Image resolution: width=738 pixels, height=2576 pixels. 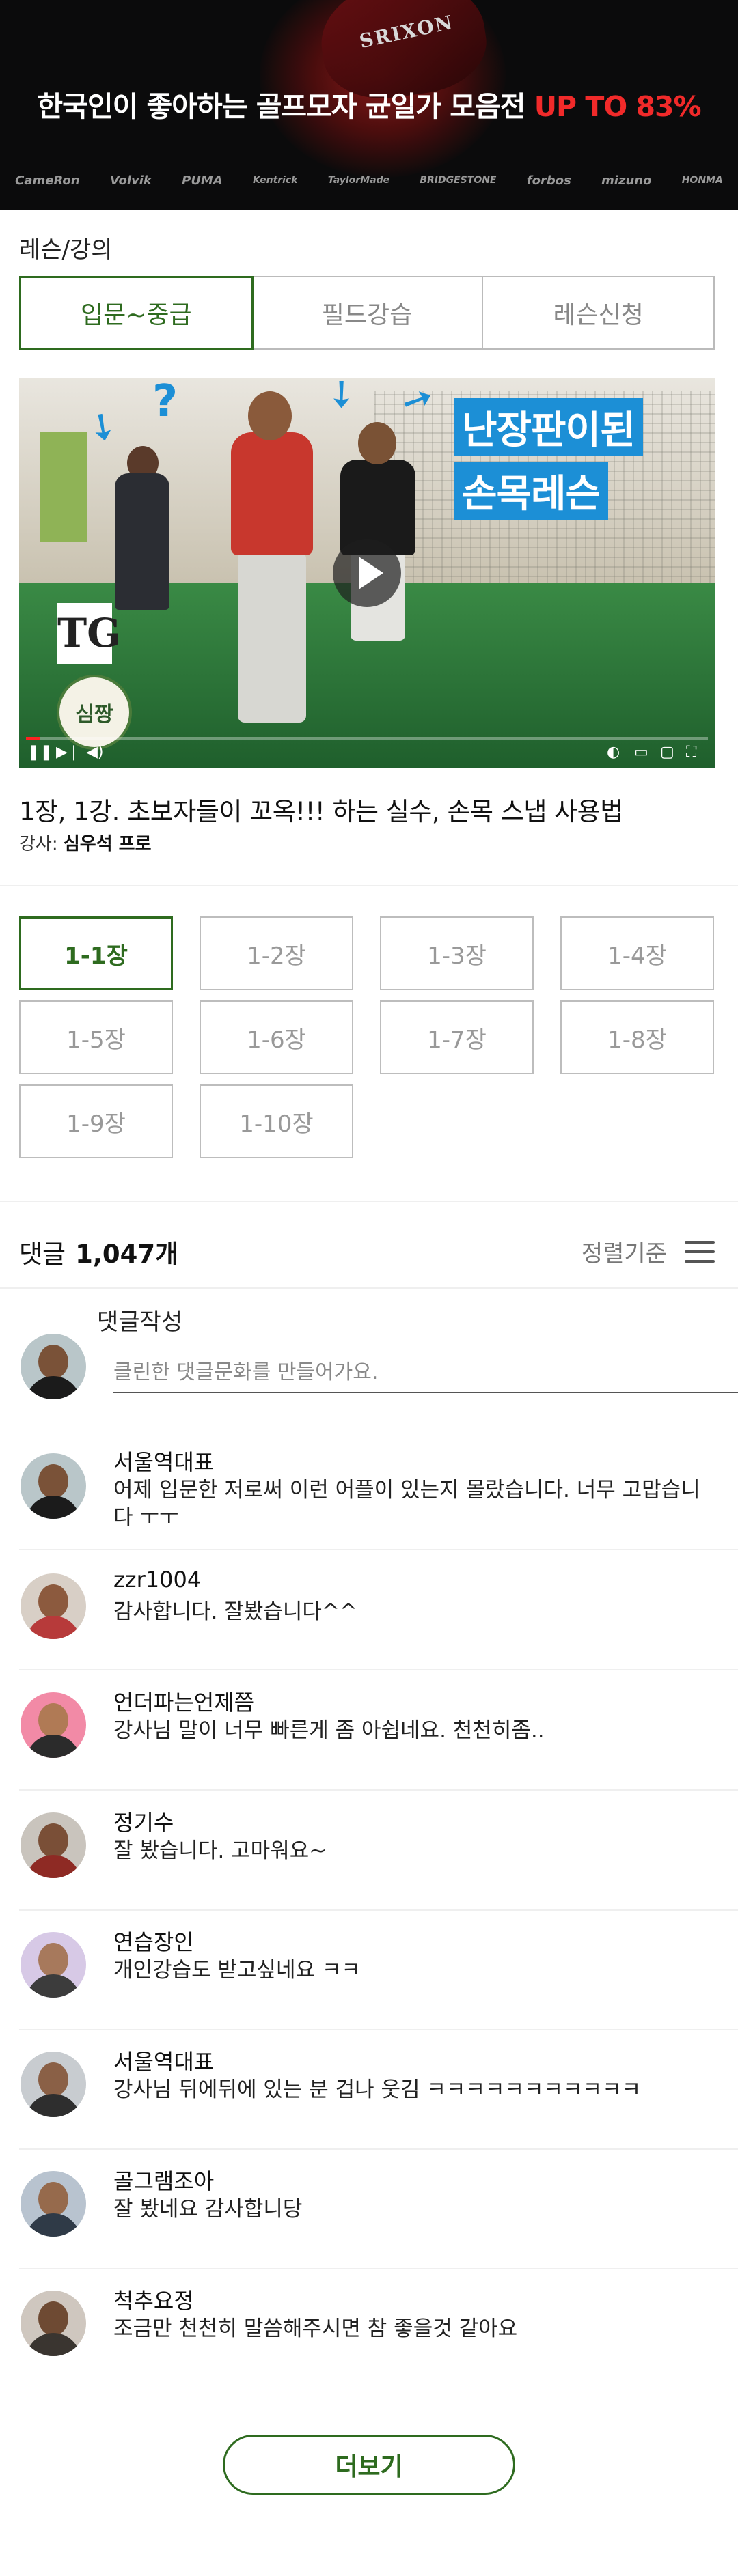 I want to click on brand-logo: Kentrick, so click(x=275, y=180).